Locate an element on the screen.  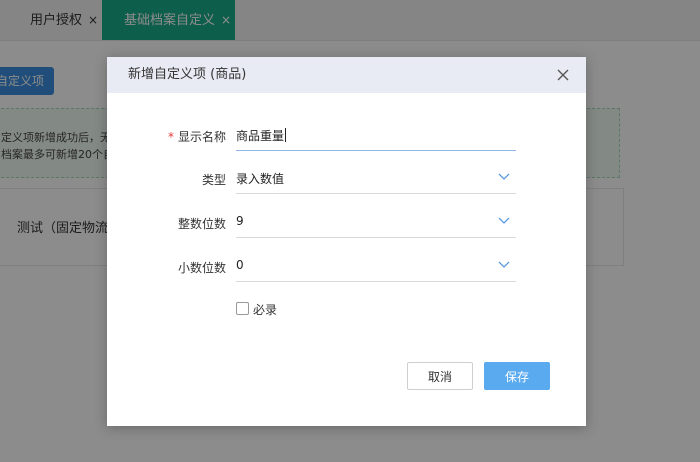
type-row: 类型 录入数值 is located at coordinates (346, 179).